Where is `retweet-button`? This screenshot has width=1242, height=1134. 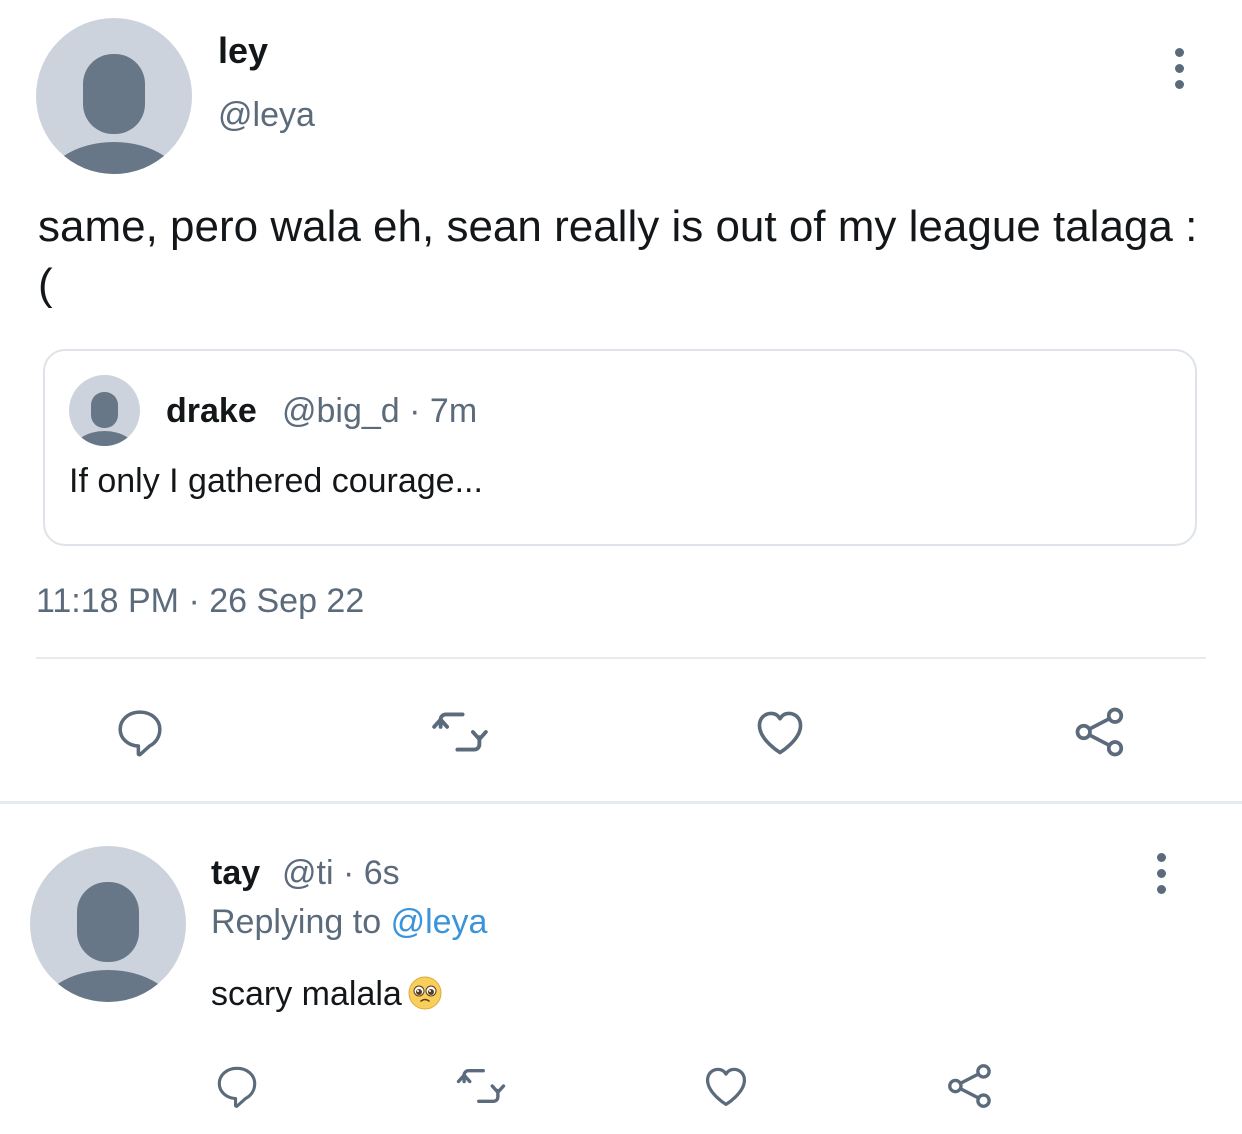
retweet-button is located at coordinates (460, 732).